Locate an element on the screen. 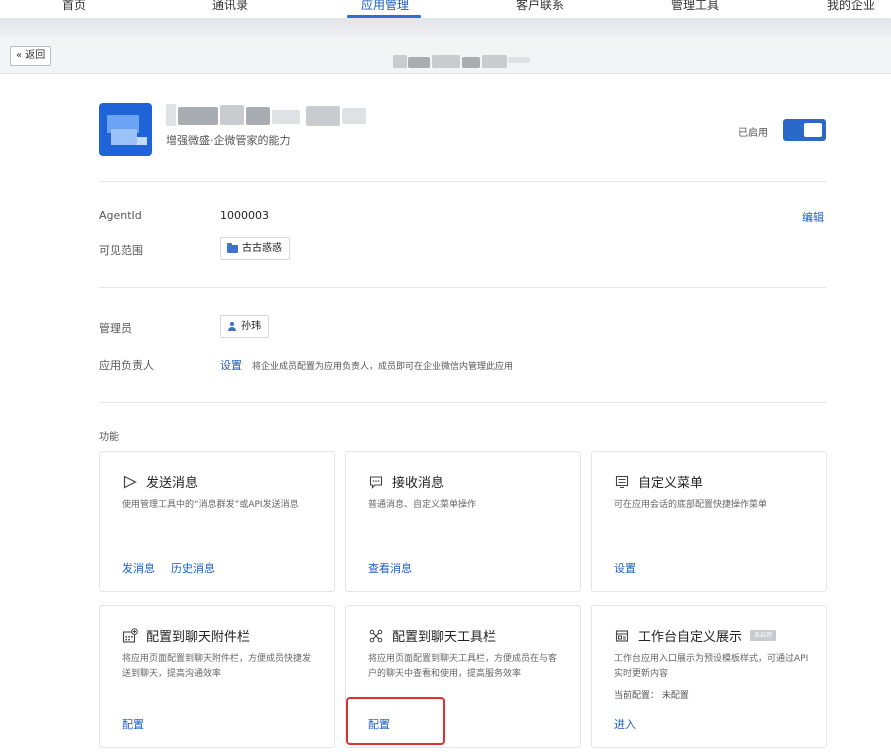 The width and height of the screenshot is (891, 754). card-receive-message: 接收消息 普通消息、自定义菜单操作 查看消息 is located at coordinates (463, 521).